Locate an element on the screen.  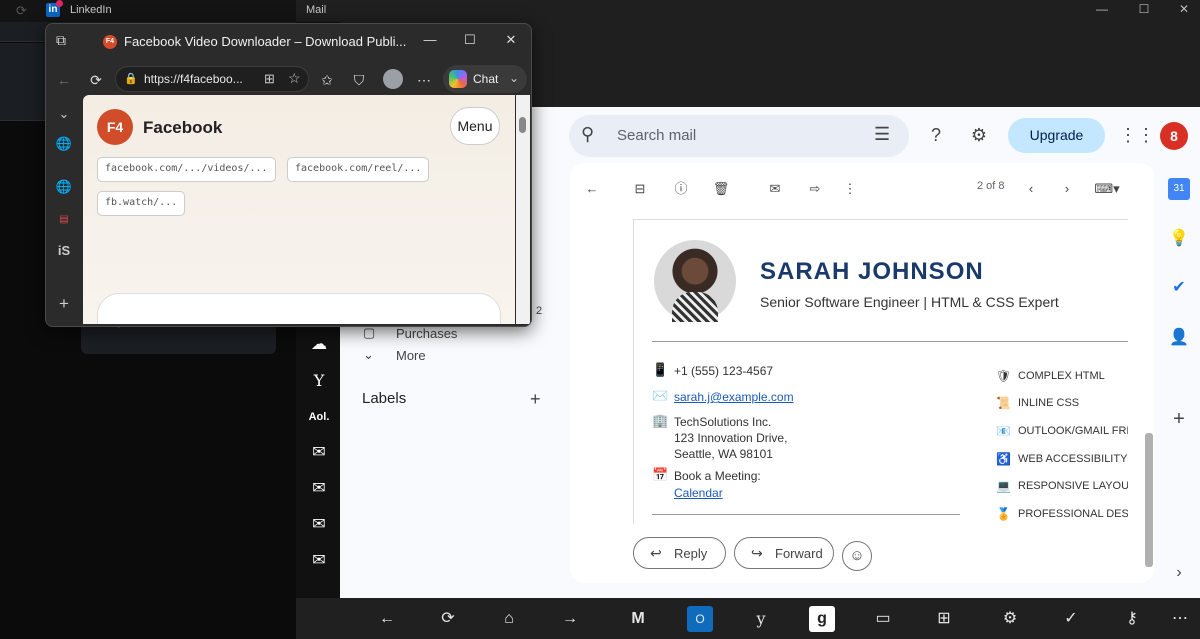
menu-button: Menu is located at coordinates (475, 126).